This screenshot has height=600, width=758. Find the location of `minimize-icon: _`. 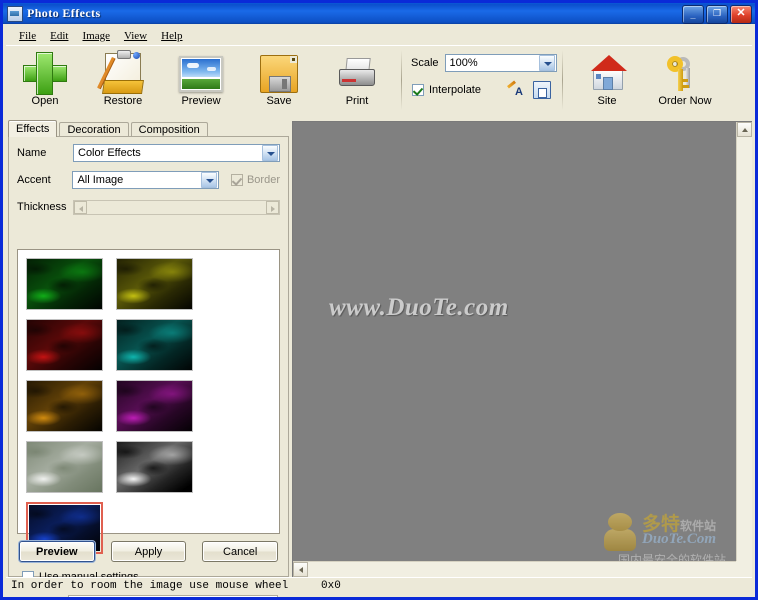

minimize-icon: _ is located at coordinates (693, 15).